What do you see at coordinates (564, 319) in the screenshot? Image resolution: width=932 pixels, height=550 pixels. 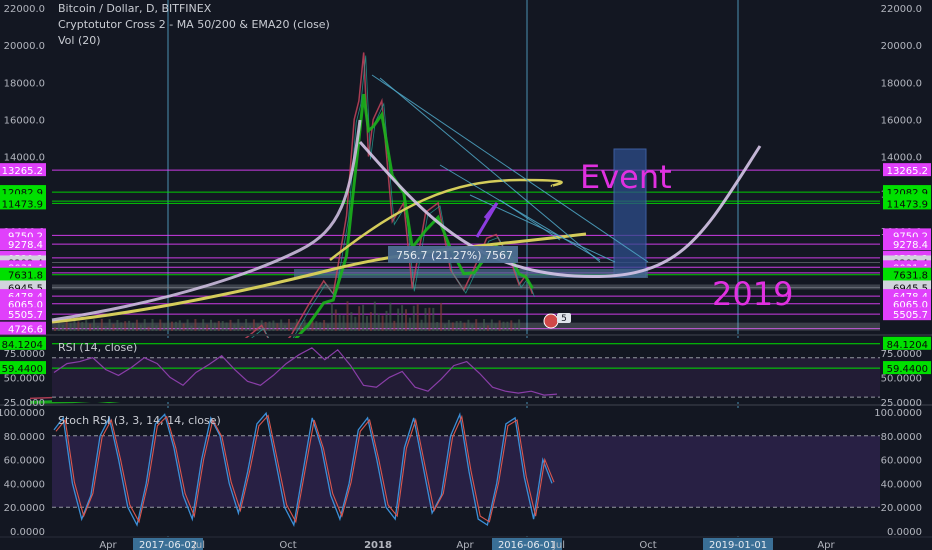 I see `badge-count: 5` at bounding box center [564, 319].